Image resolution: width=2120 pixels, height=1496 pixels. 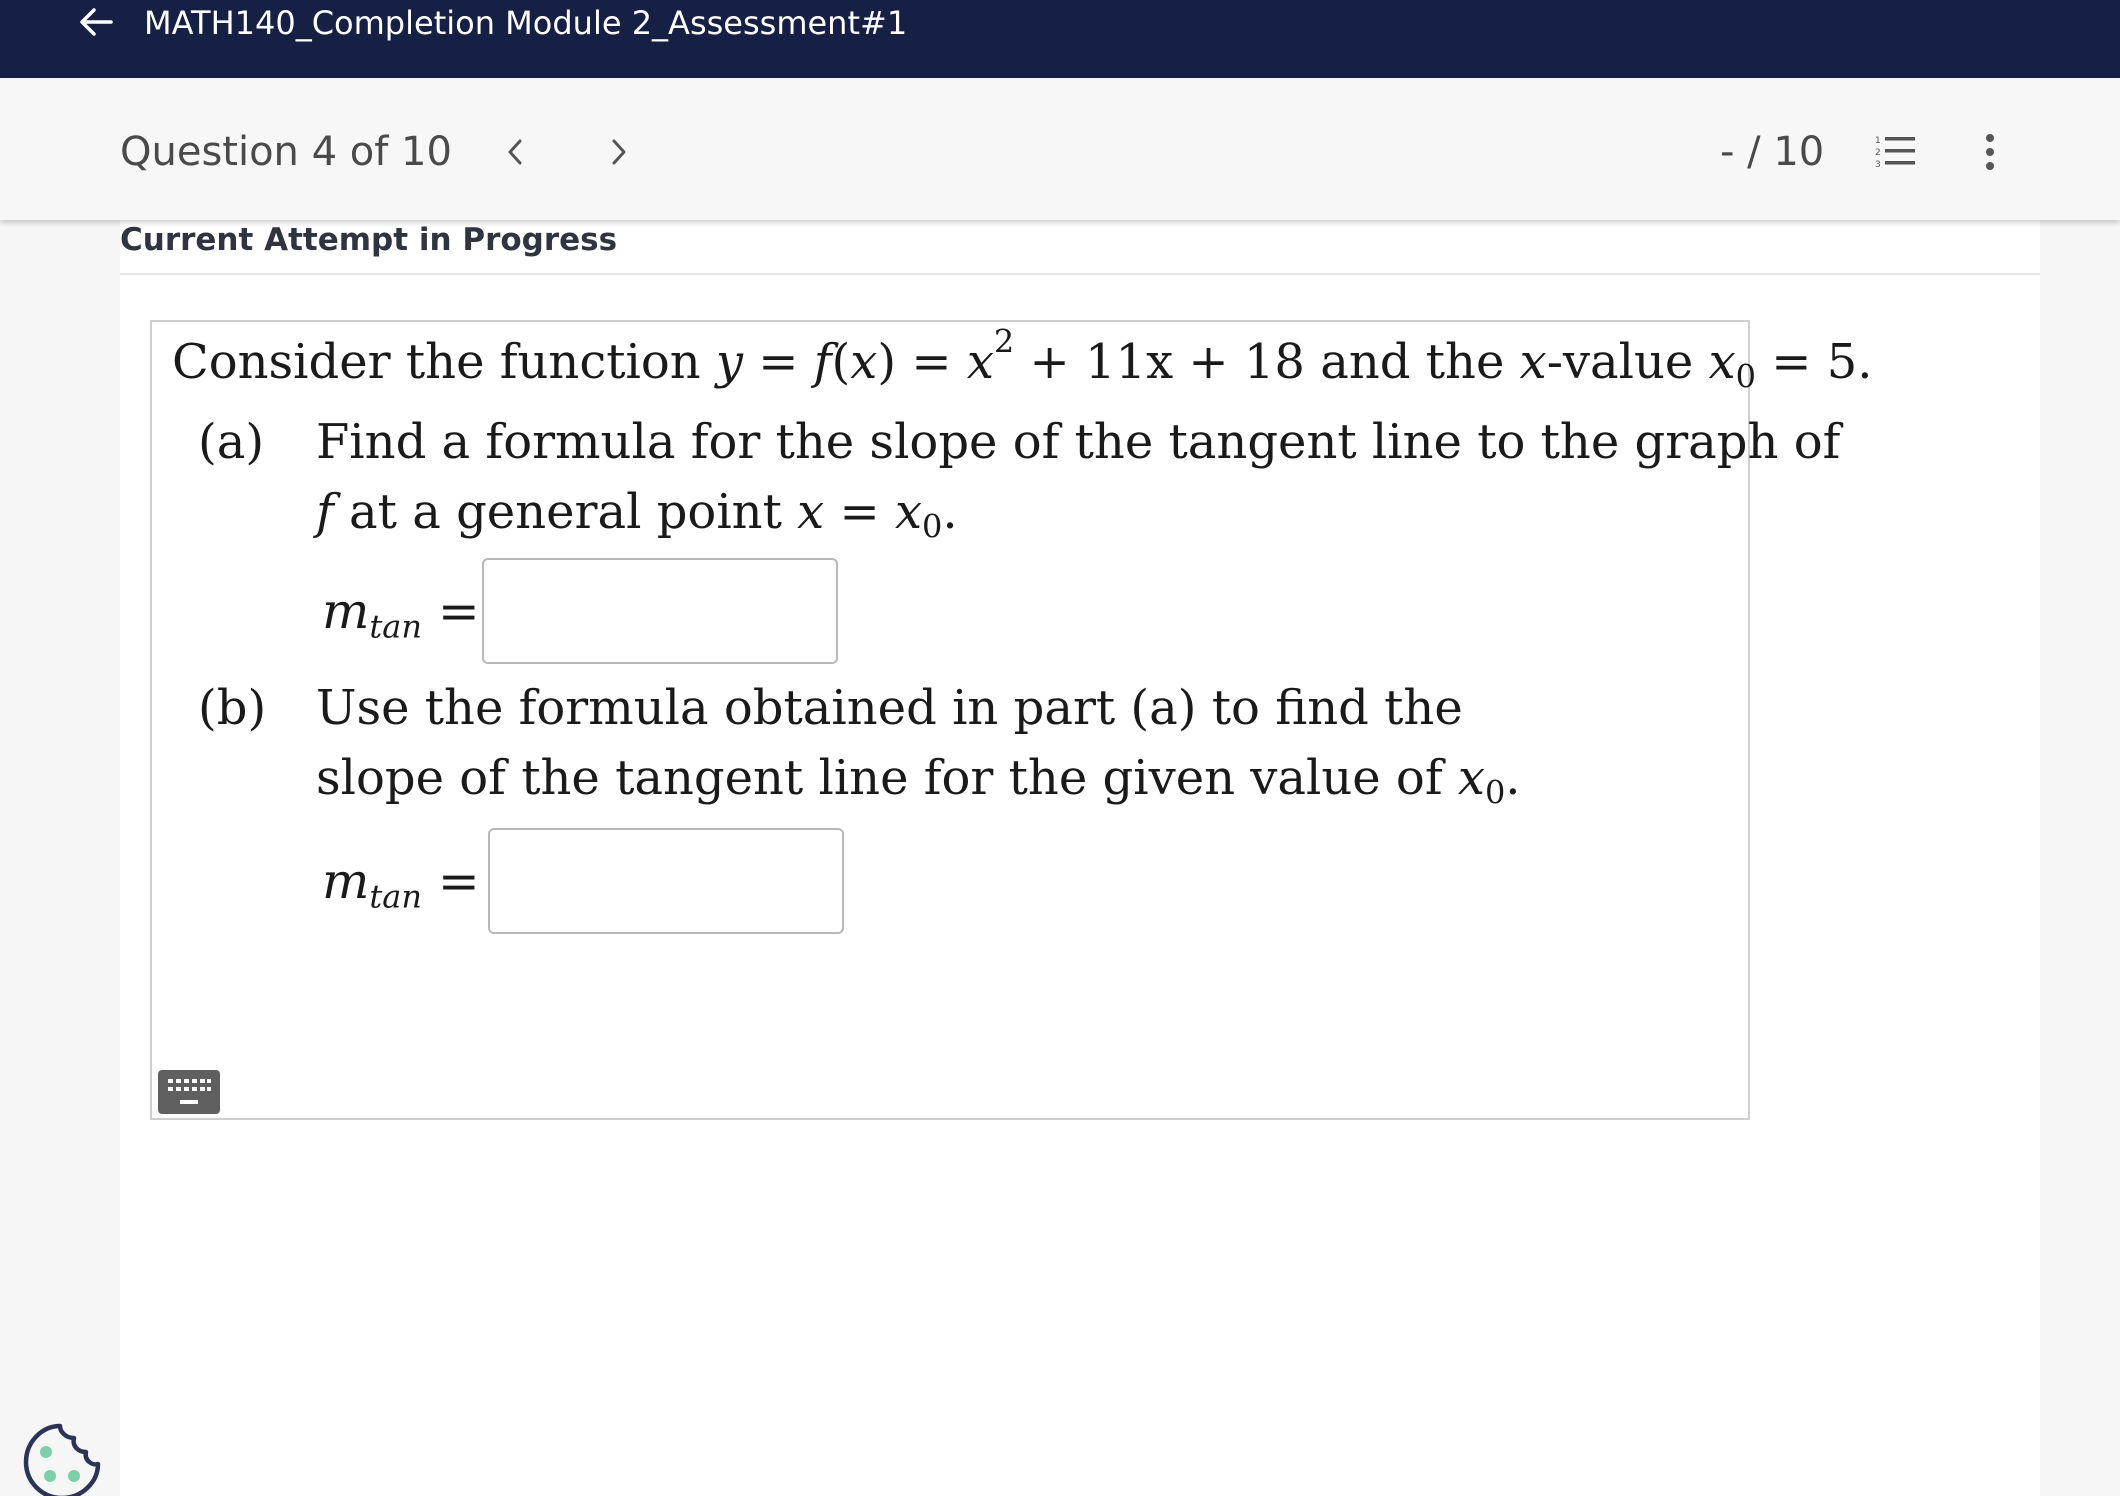 What do you see at coordinates (369, 240) in the screenshot?
I see `attempt-status: Current Attempt in Progress` at bounding box center [369, 240].